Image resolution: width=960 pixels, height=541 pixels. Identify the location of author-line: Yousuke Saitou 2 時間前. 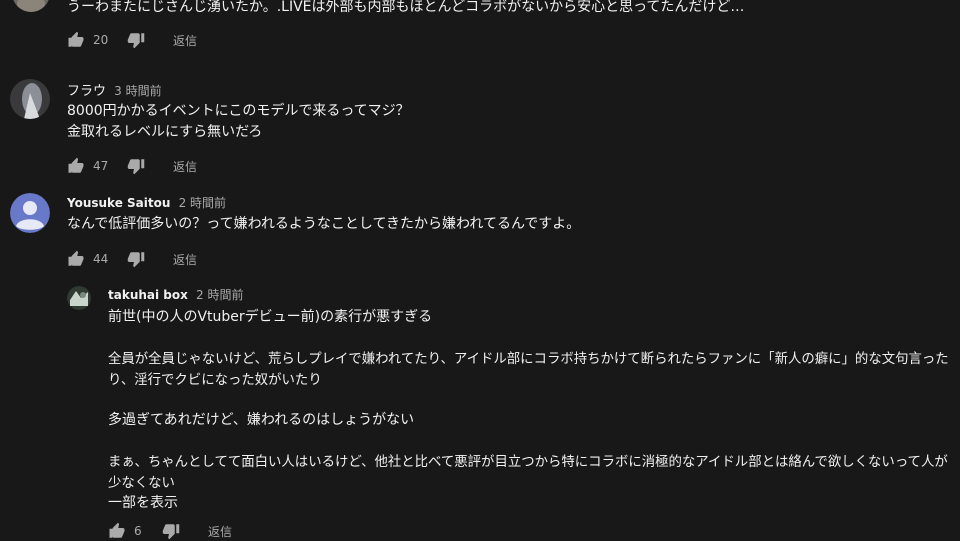
(146, 202).